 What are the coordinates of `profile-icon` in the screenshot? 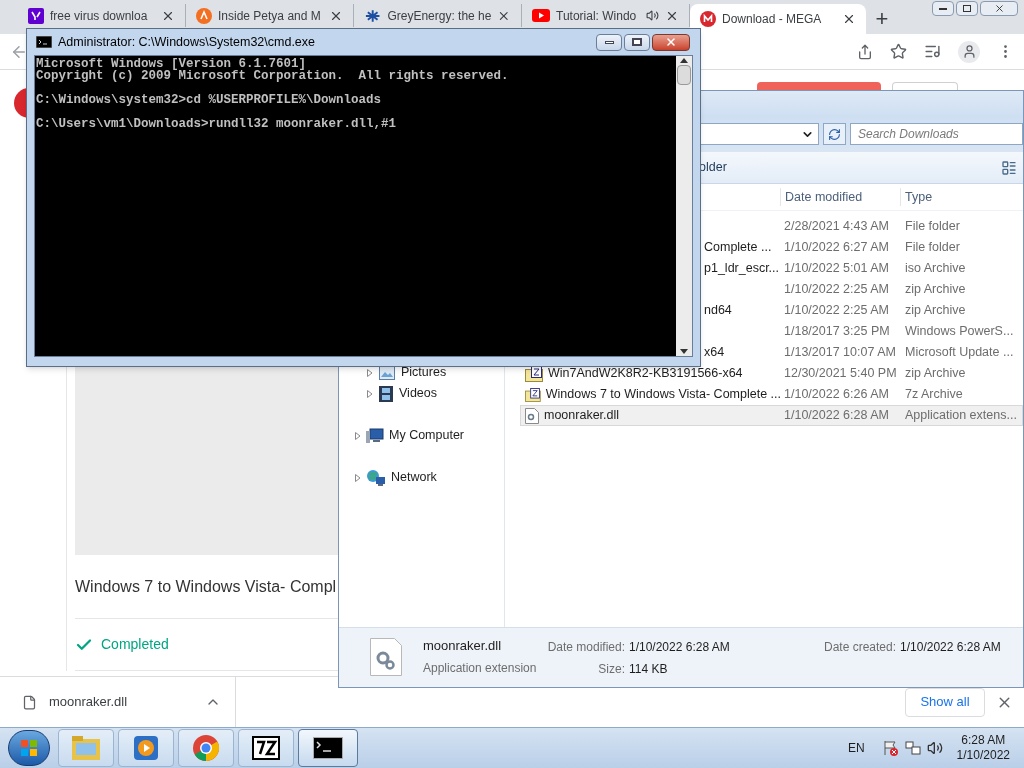 It's located at (969, 51).